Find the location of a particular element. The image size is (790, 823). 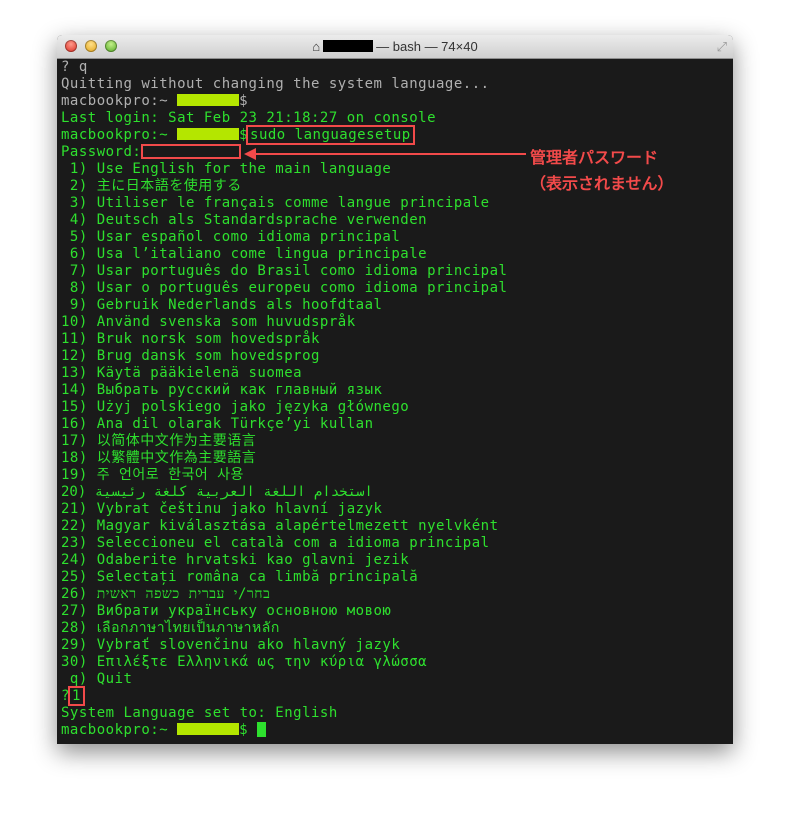

terminal-line: 18) 以繁體中文作為主要語言 is located at coordinates (284, 458).